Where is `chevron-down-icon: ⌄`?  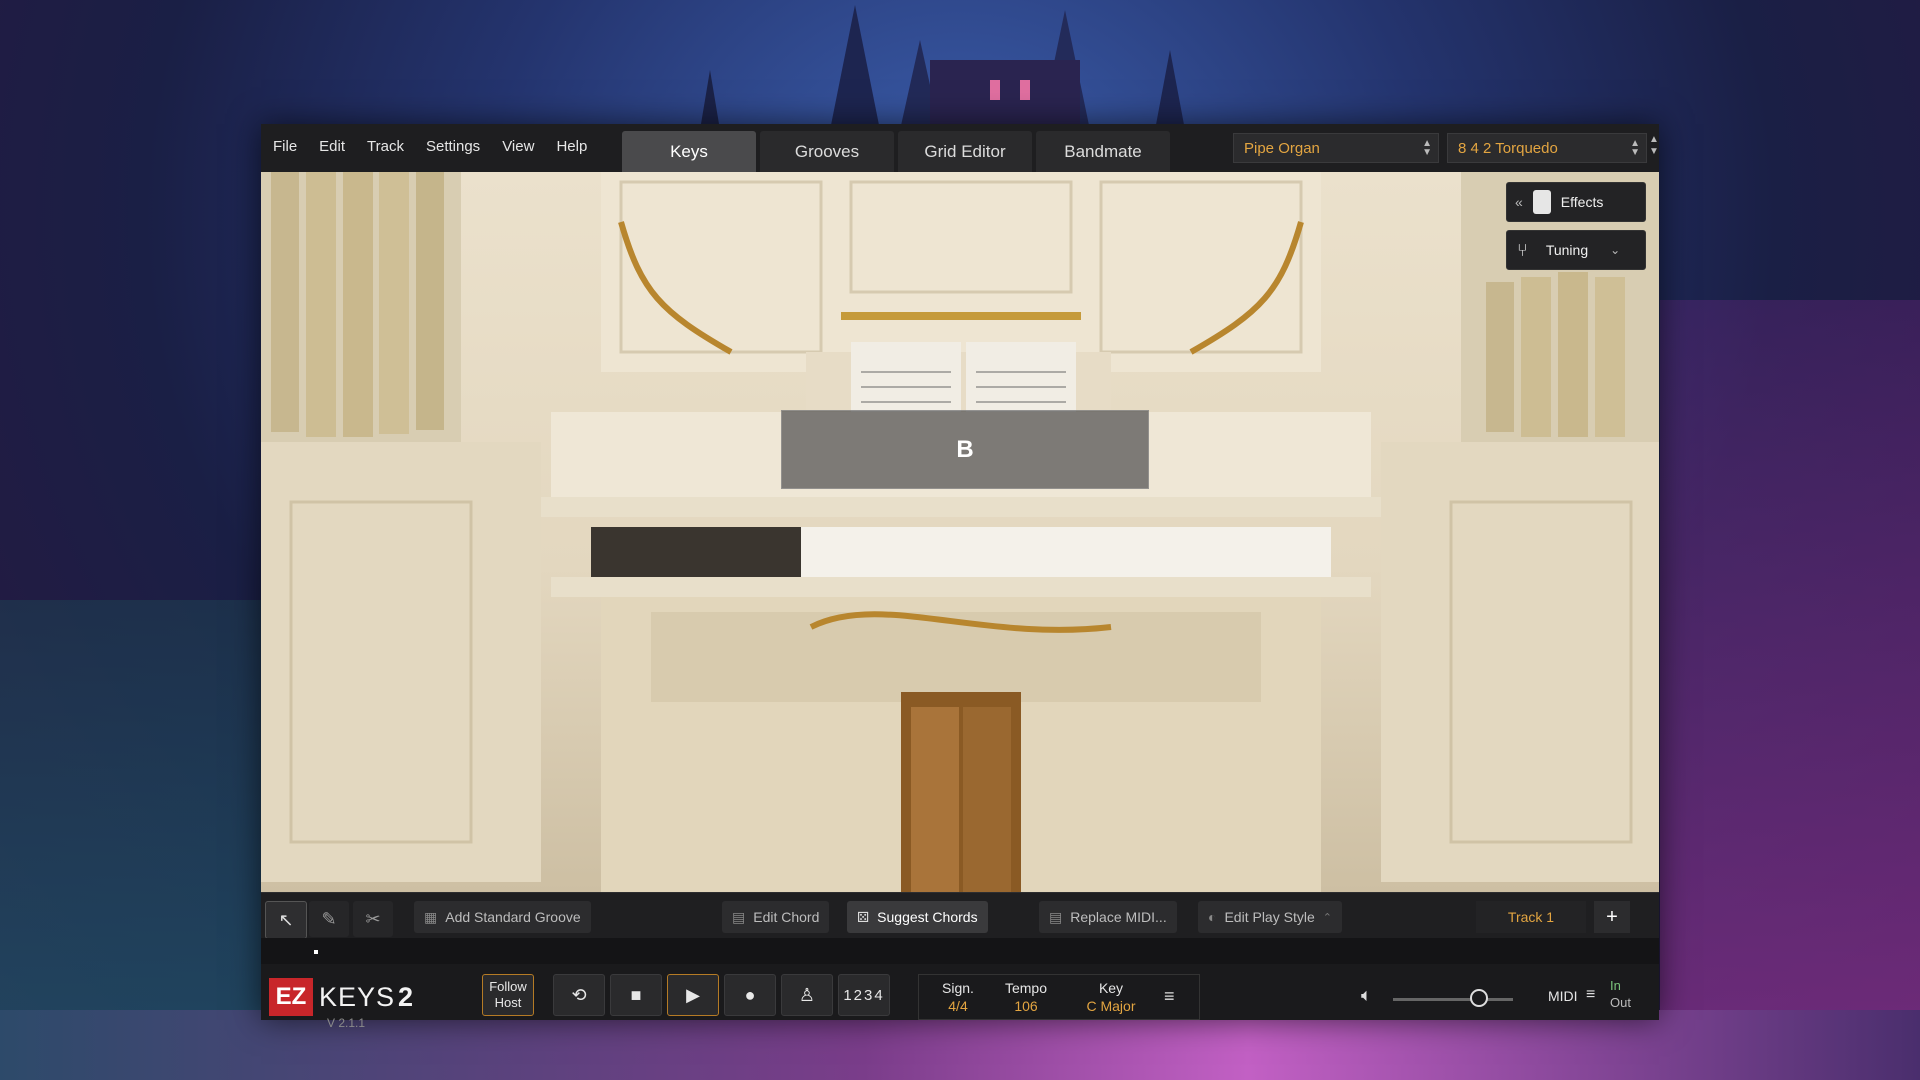
chevron-down-icon: ⌄ is located at coordinates (1615, 250).